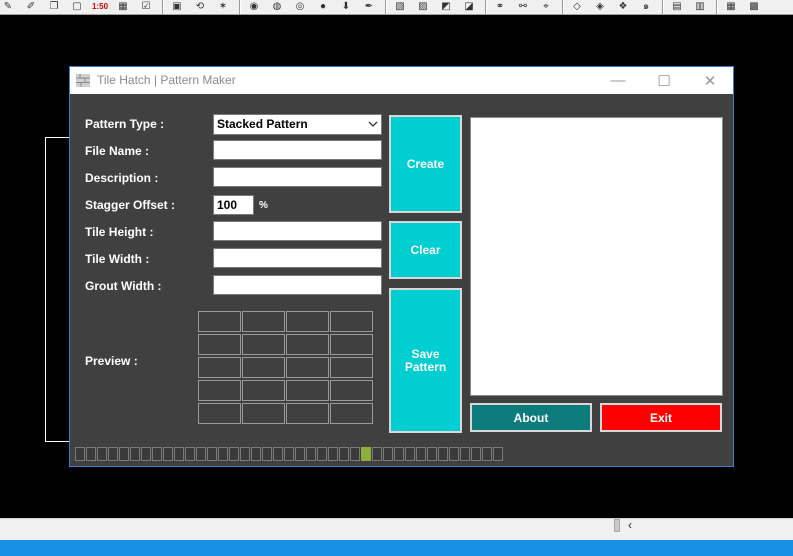 Image resolution: width=793 pixels, height=556 pixels. I want to click on box-icon: ▣, so click(177, 7).